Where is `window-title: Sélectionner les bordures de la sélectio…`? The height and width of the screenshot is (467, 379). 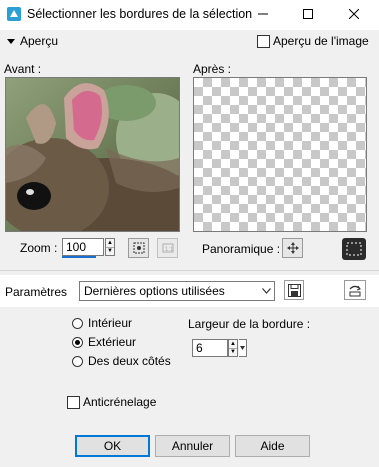 window-title: Sélectionner les bordures de la sélectio… is located at coordinates (140, 14).